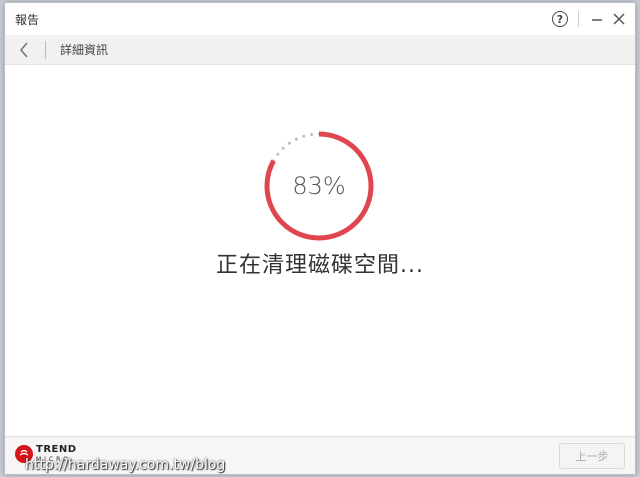 The width and height of the screenshot is (640, 477). Describe the element at coordinates (45, 49) in the screenshot. I see `nav-separator` at that location.